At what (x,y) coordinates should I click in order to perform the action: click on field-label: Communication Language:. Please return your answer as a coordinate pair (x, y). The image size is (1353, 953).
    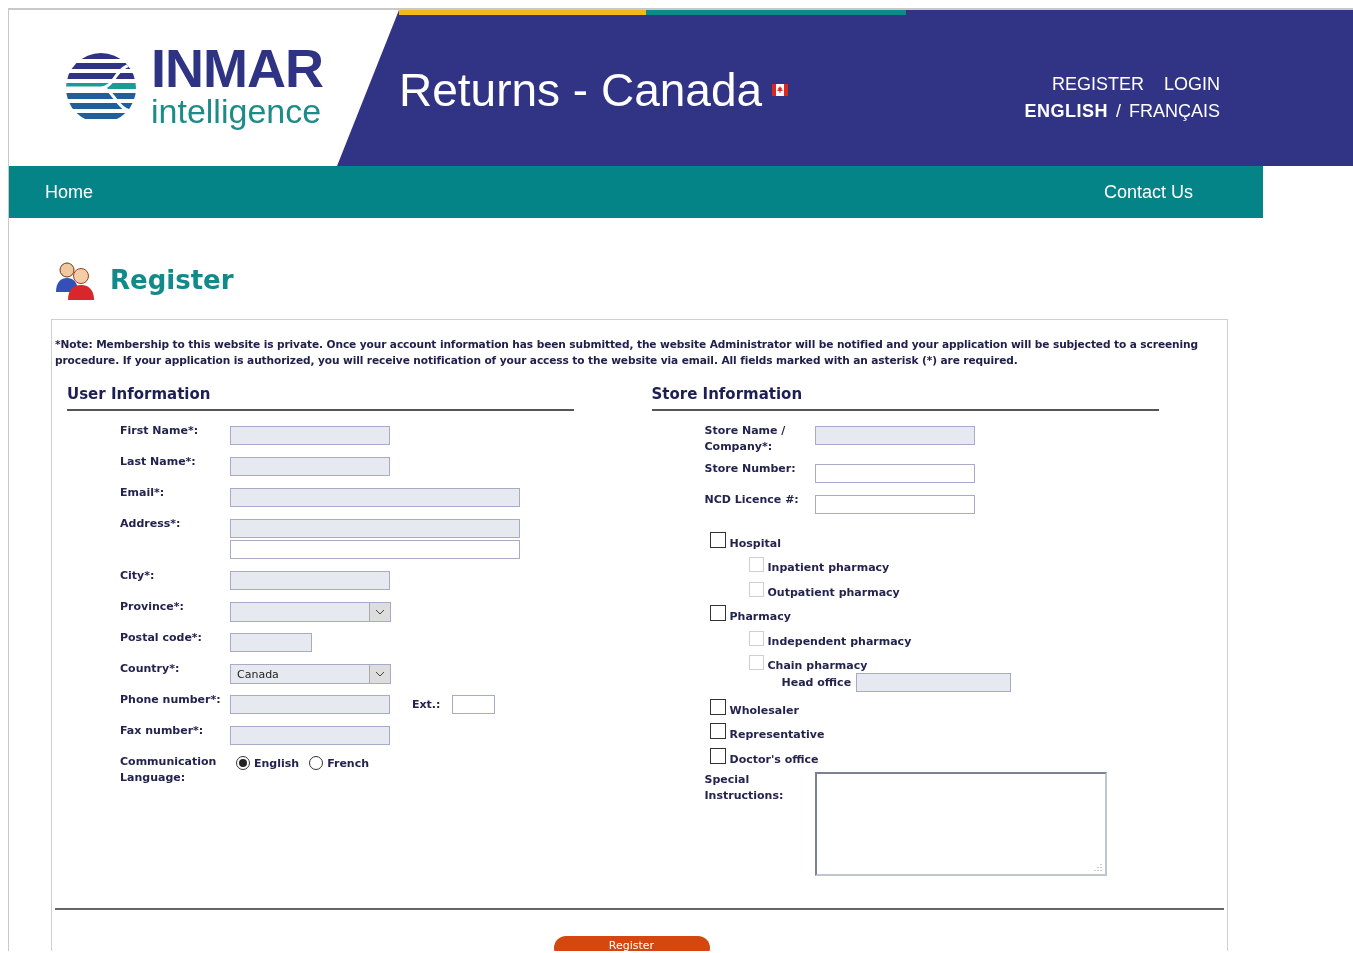
    Looking at the image, I should click on (169, 770).